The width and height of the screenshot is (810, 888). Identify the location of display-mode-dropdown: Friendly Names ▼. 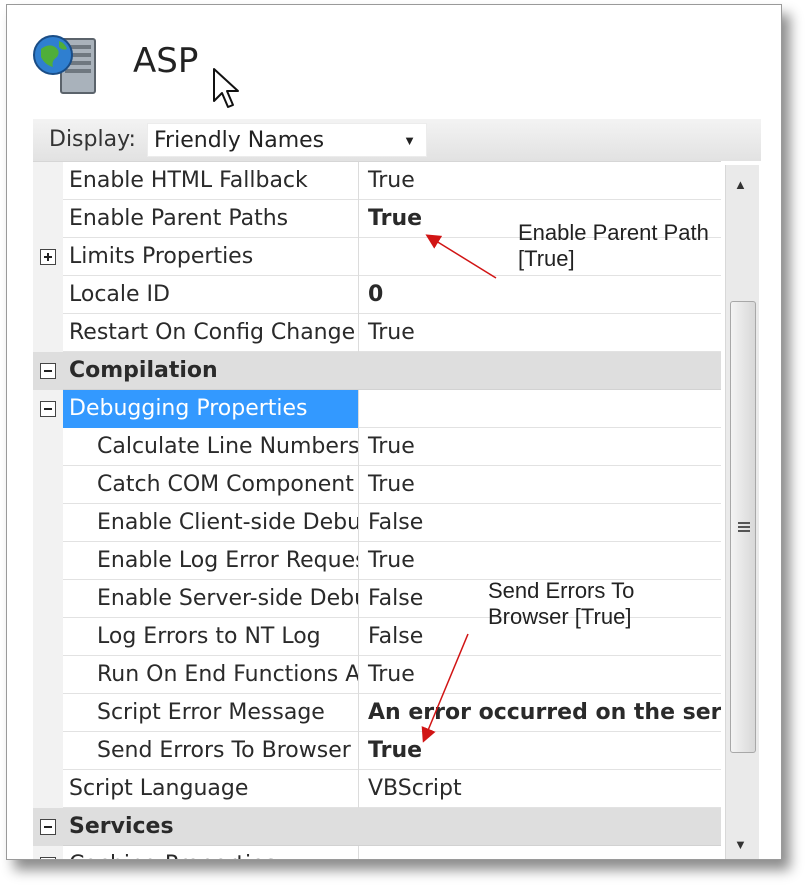
(287, 140).